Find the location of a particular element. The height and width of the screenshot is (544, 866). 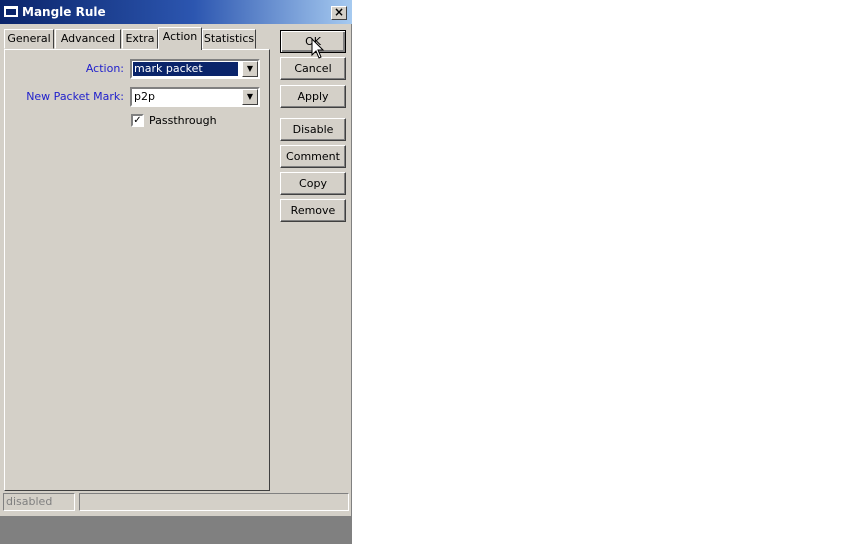

cancel-button: Cancel is located at coordinates (313, 68).